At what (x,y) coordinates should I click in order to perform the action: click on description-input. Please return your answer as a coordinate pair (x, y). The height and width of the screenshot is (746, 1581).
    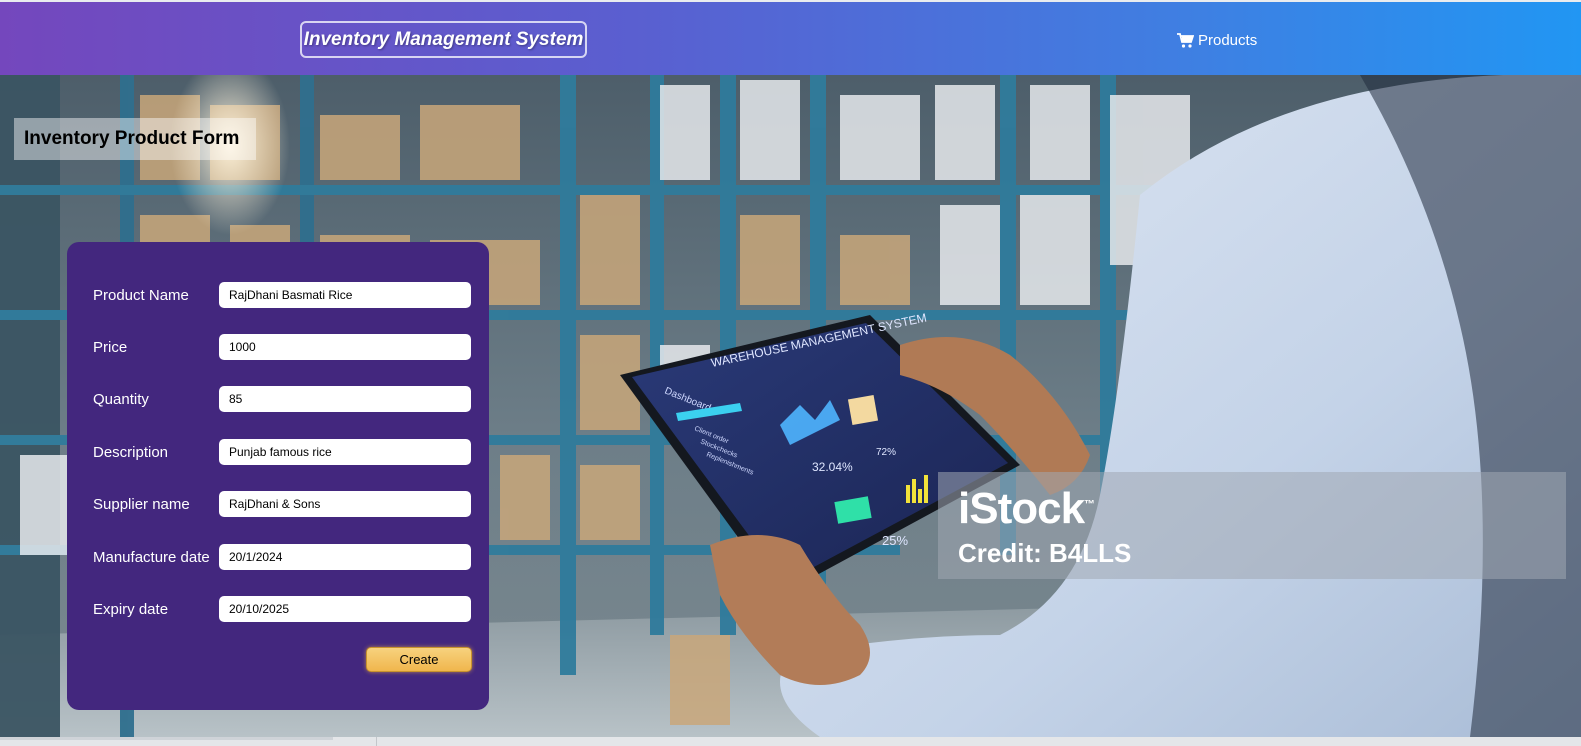
    Looking at the image, I should click on (345, 452).